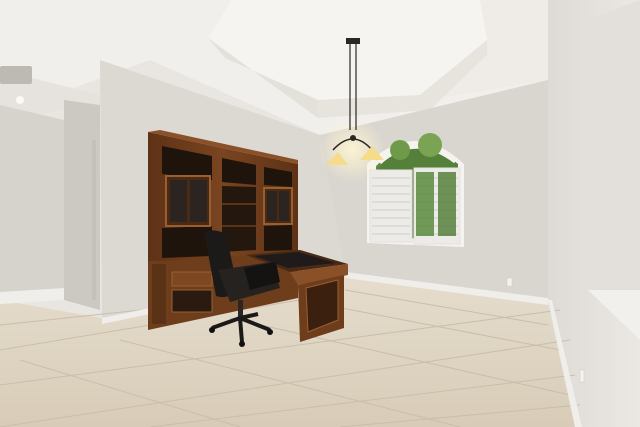 The height and width of the screenshot is (427, 640). Describe the element at coordinates (20, 100) in the screenshot. I see `recessed-light` at that location.